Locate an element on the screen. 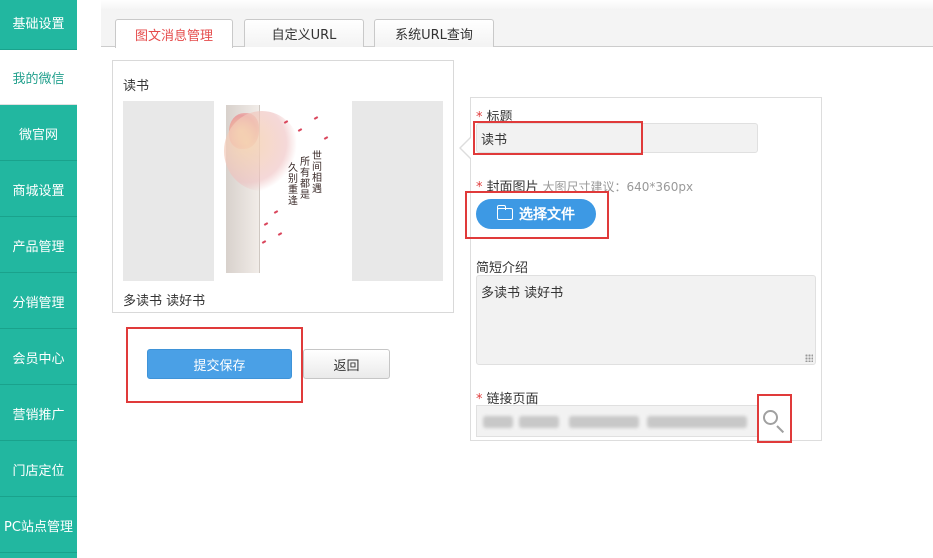 This screenshot has height=558, width=933. preview-description: 多读书 读好书 is located at coordinates (164, 301).